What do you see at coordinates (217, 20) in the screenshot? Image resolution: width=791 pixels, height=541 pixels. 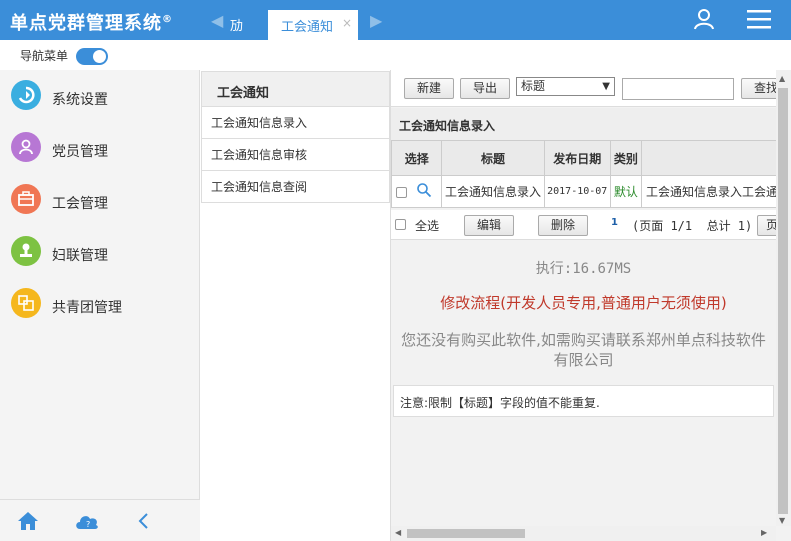 I see `tab-prev-arrow-icon: ◀` at bounding box center [217, 20].